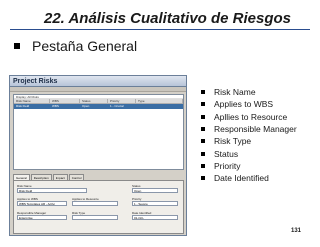 This screenshot has height=247, width=320. I want to click on responsible-manager-field: Responsible Manager Enterprise, so click(42, 215).